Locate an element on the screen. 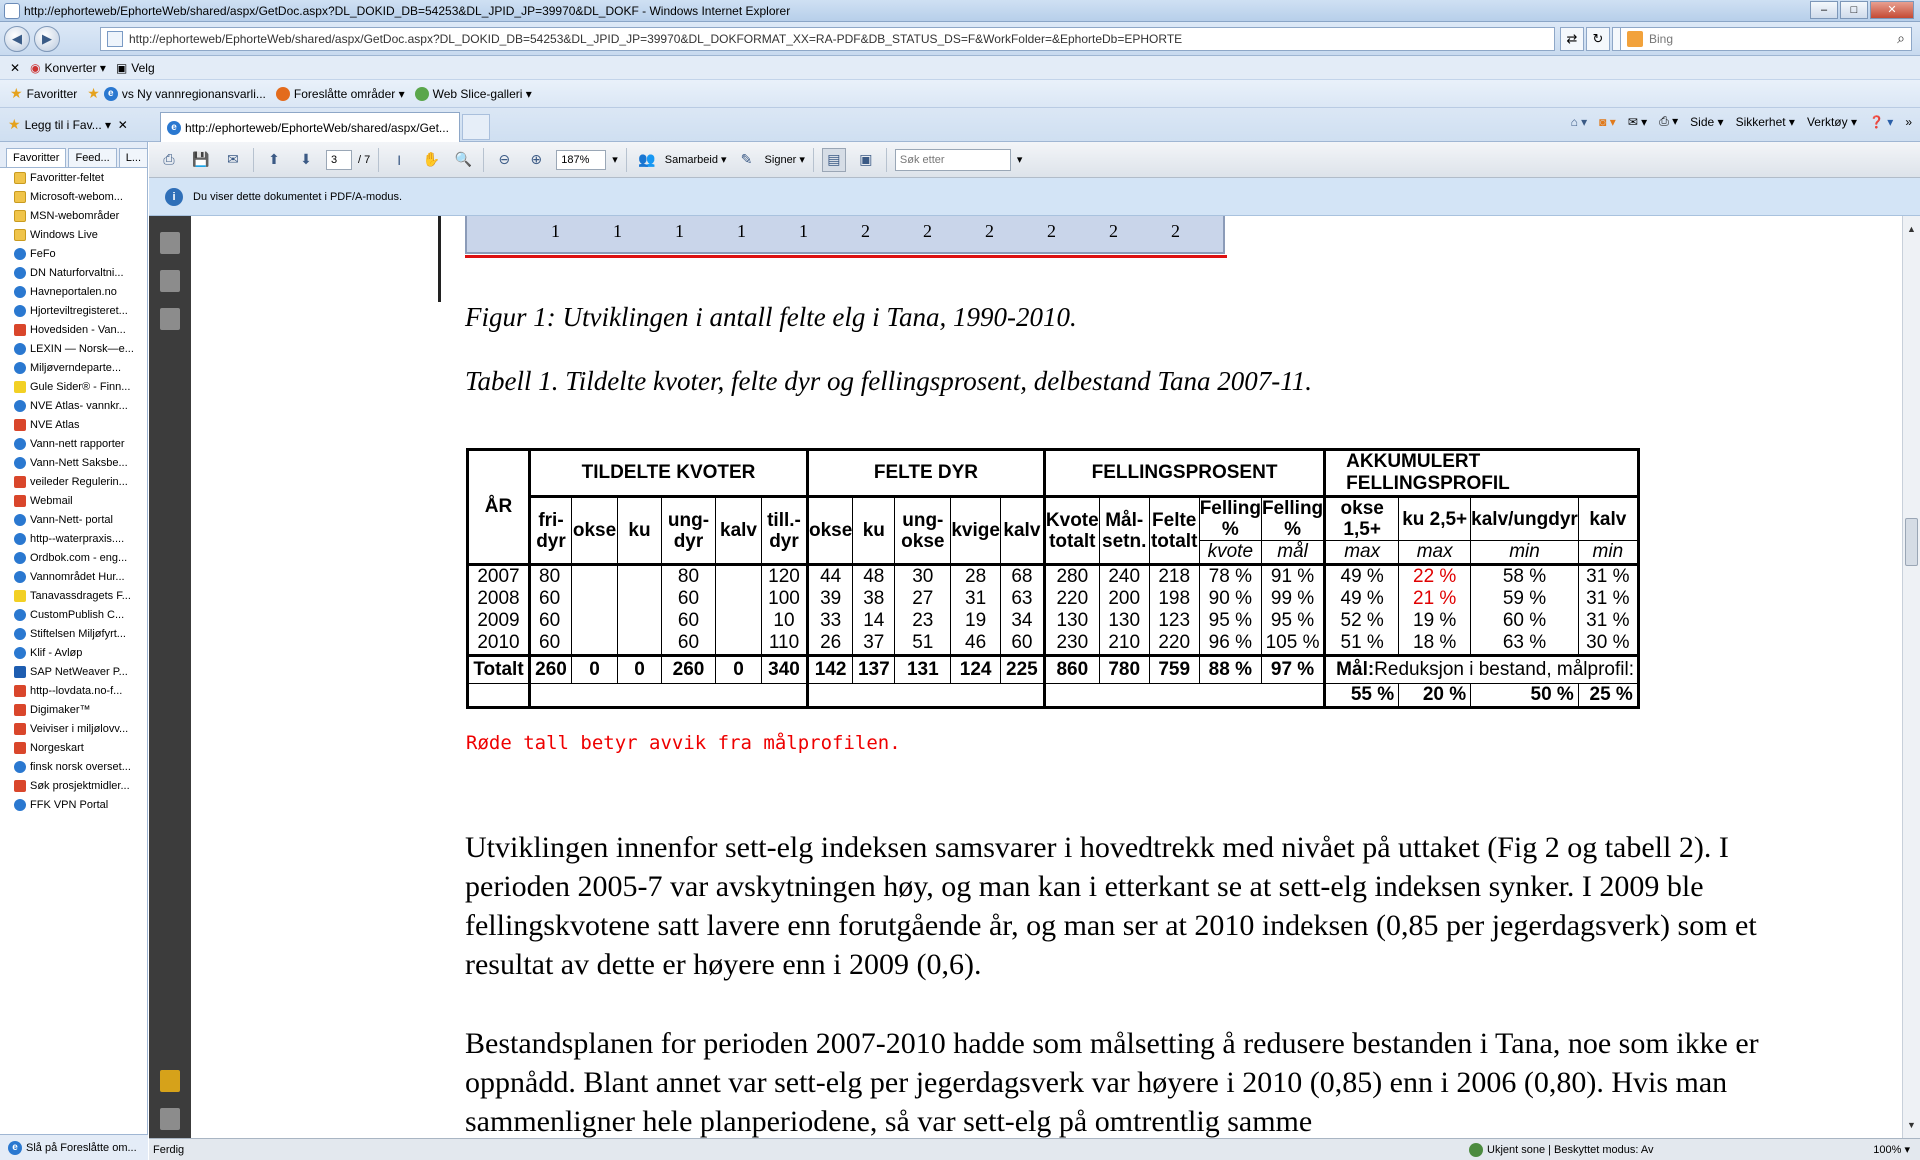  pdf-search-input: Søk etter is located at coordinates (952, 159).